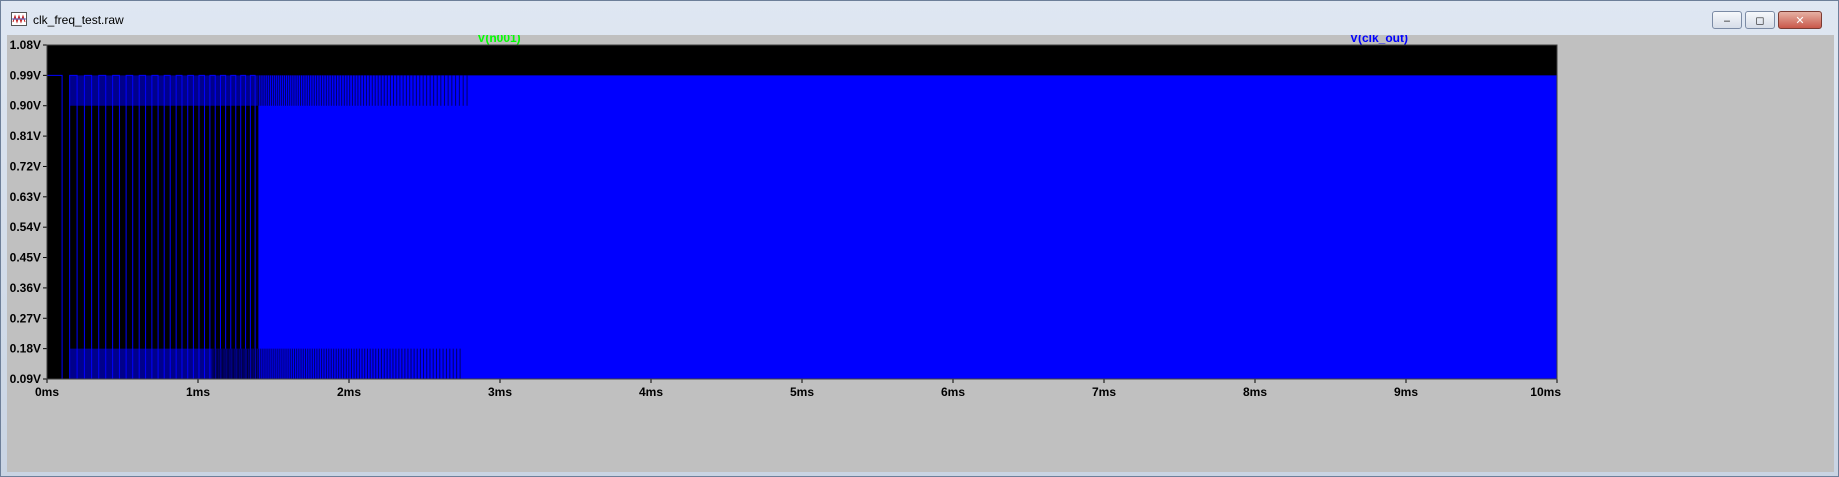 Image resolution: width=1839 pixels, height=477 pixels. I want to click on clk-out-trace-high-band, so click(164, 90).